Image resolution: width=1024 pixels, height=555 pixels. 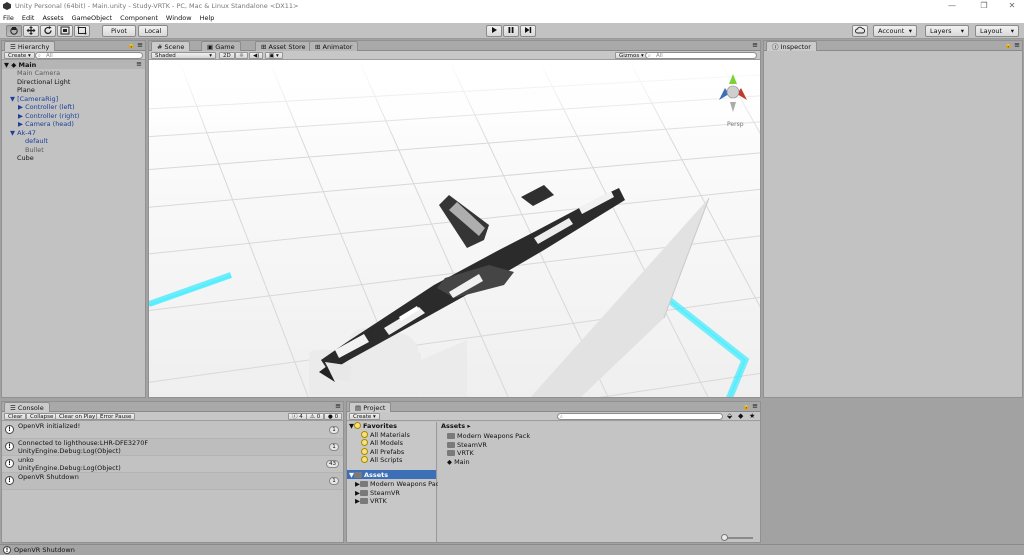 I want to click on console-collapse-button: Collapse, so click(x=42, y=416).